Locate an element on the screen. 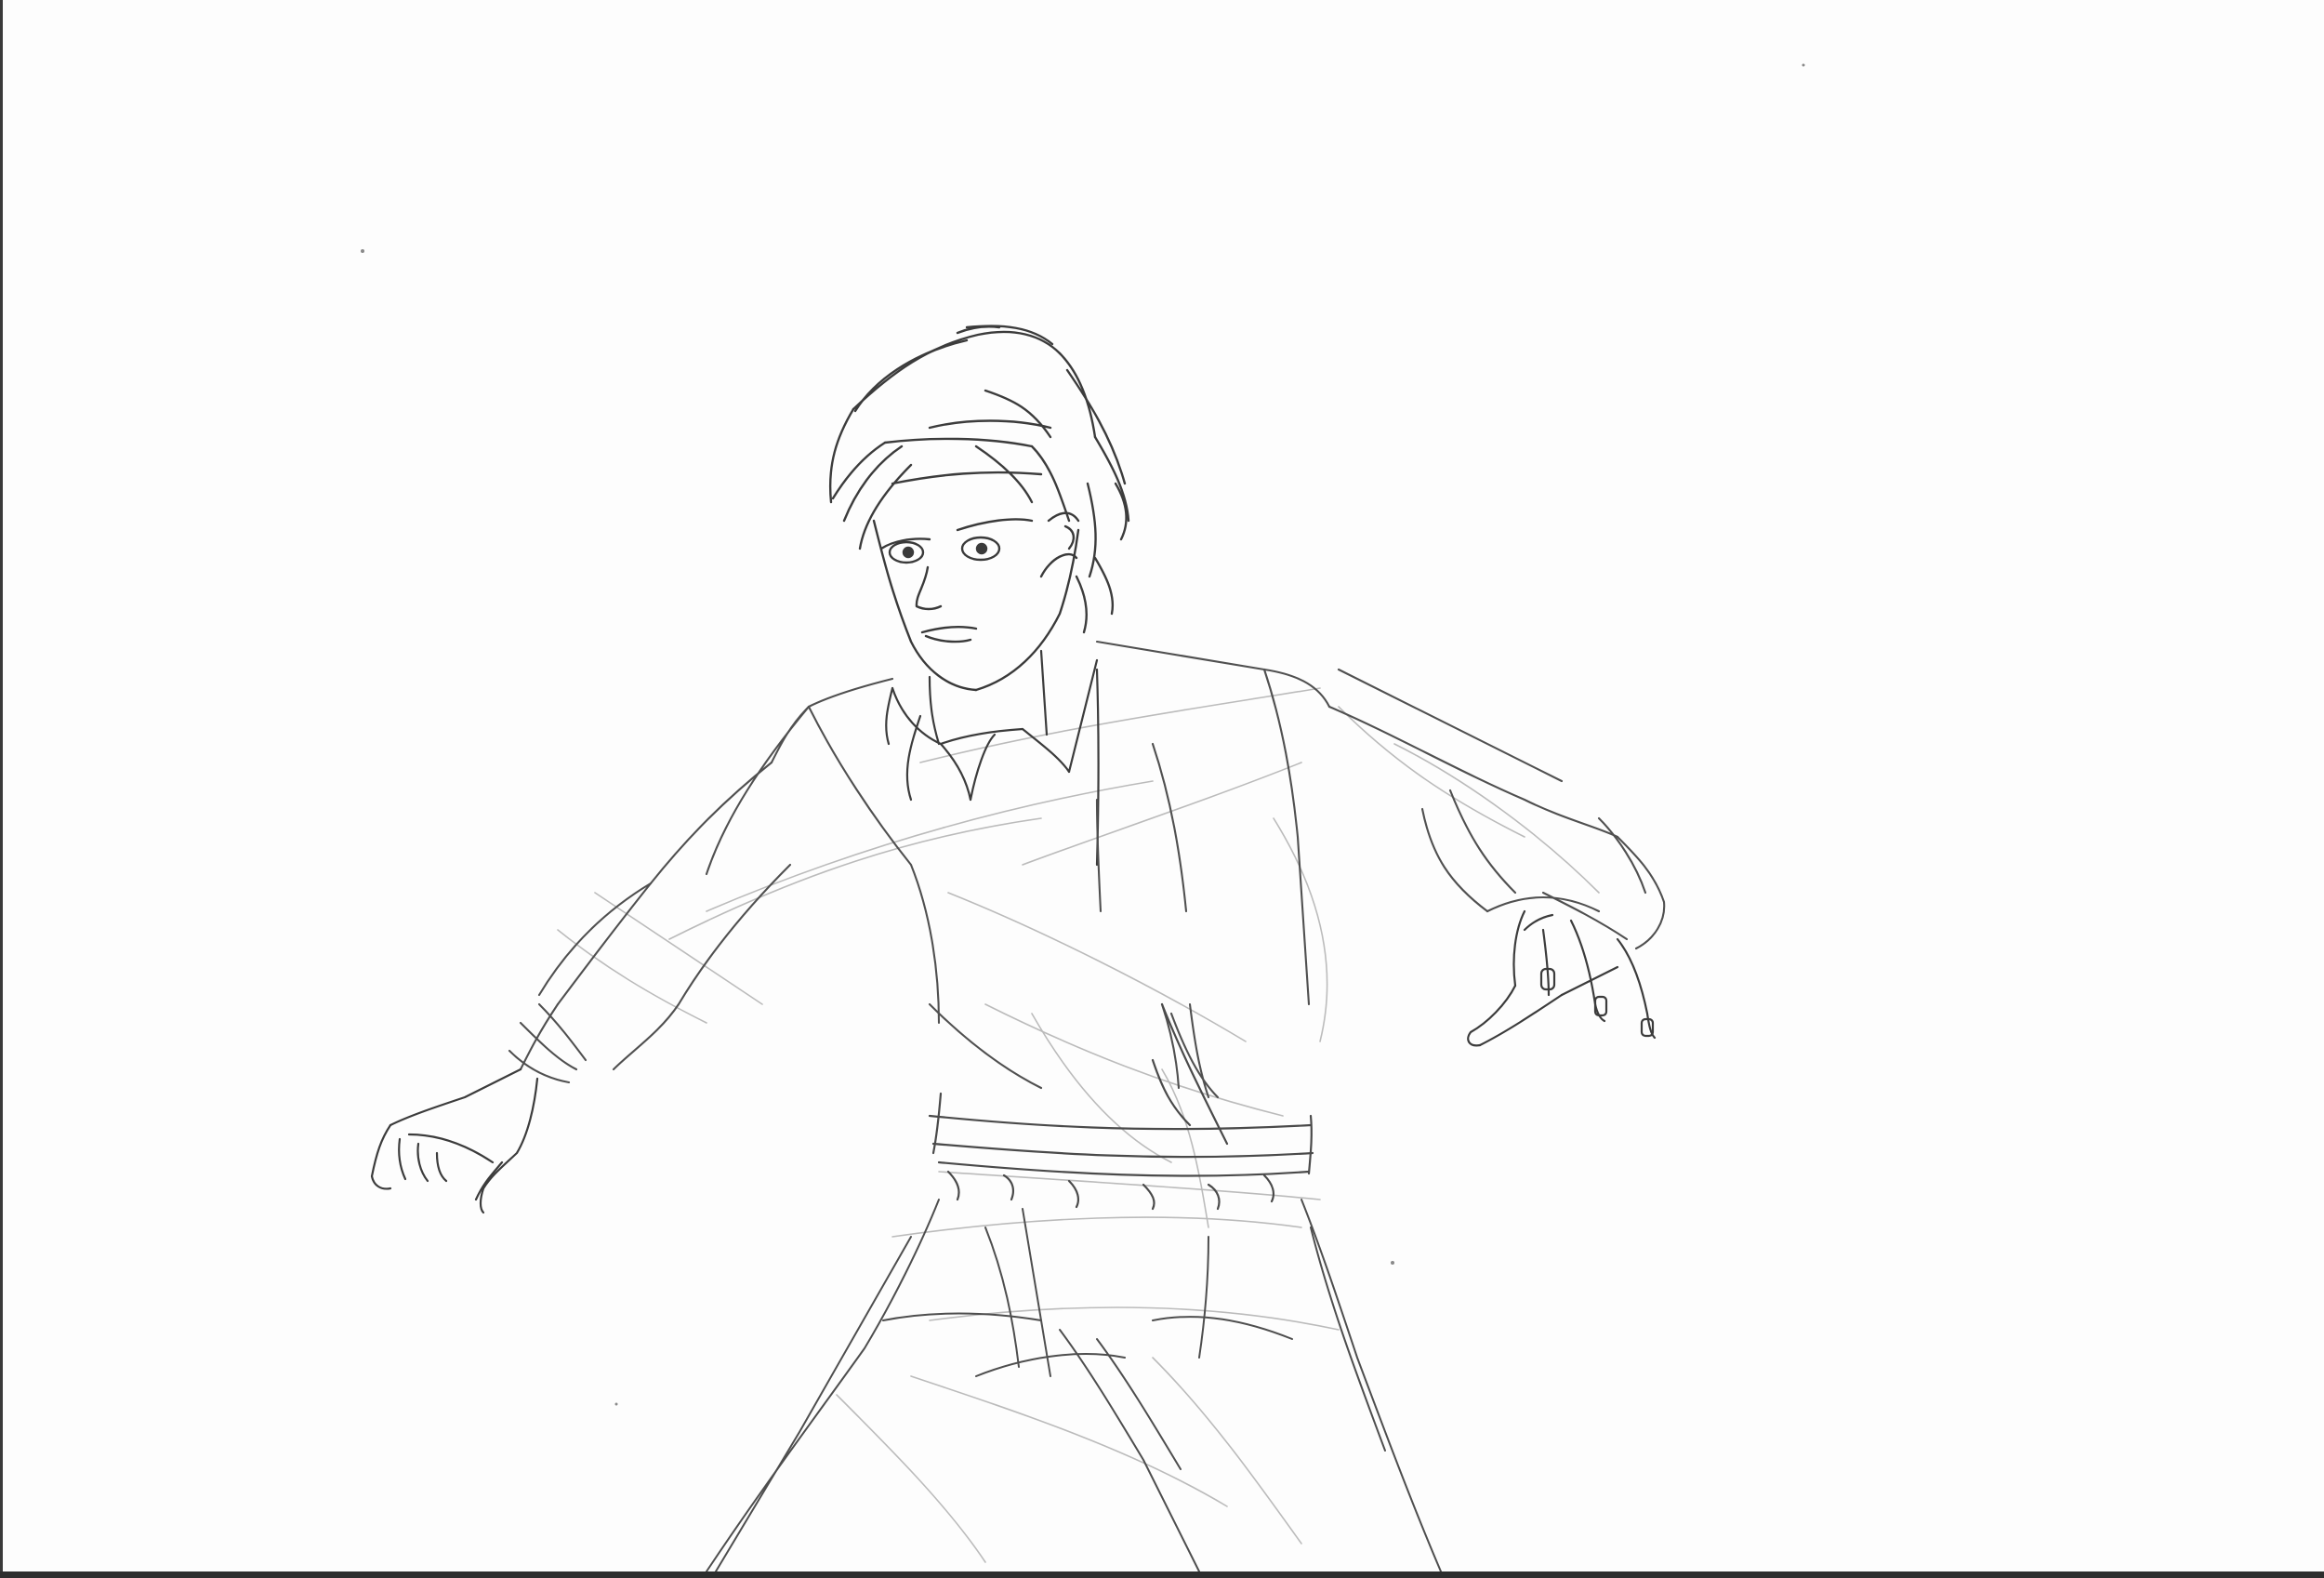 This screenshot has width=2324, height=1578. scan-edge-bottom is located at coordinates (1162, 1574).